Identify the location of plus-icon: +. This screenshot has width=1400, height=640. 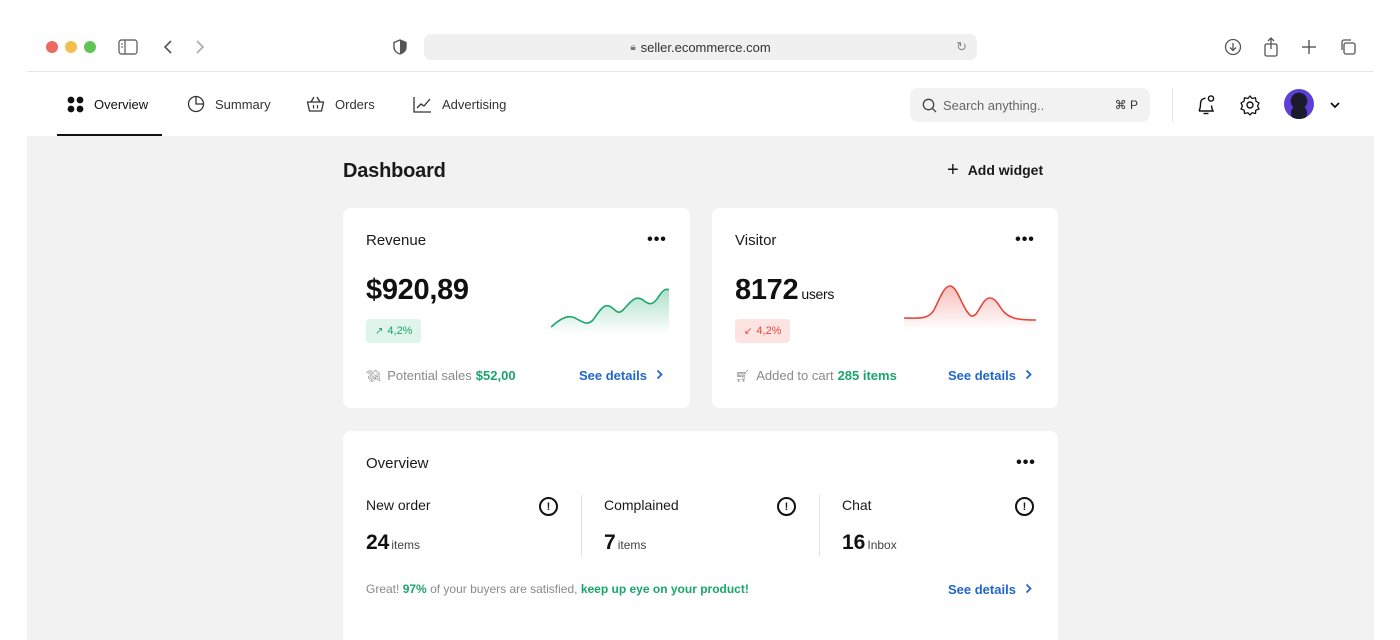
(953, 170).